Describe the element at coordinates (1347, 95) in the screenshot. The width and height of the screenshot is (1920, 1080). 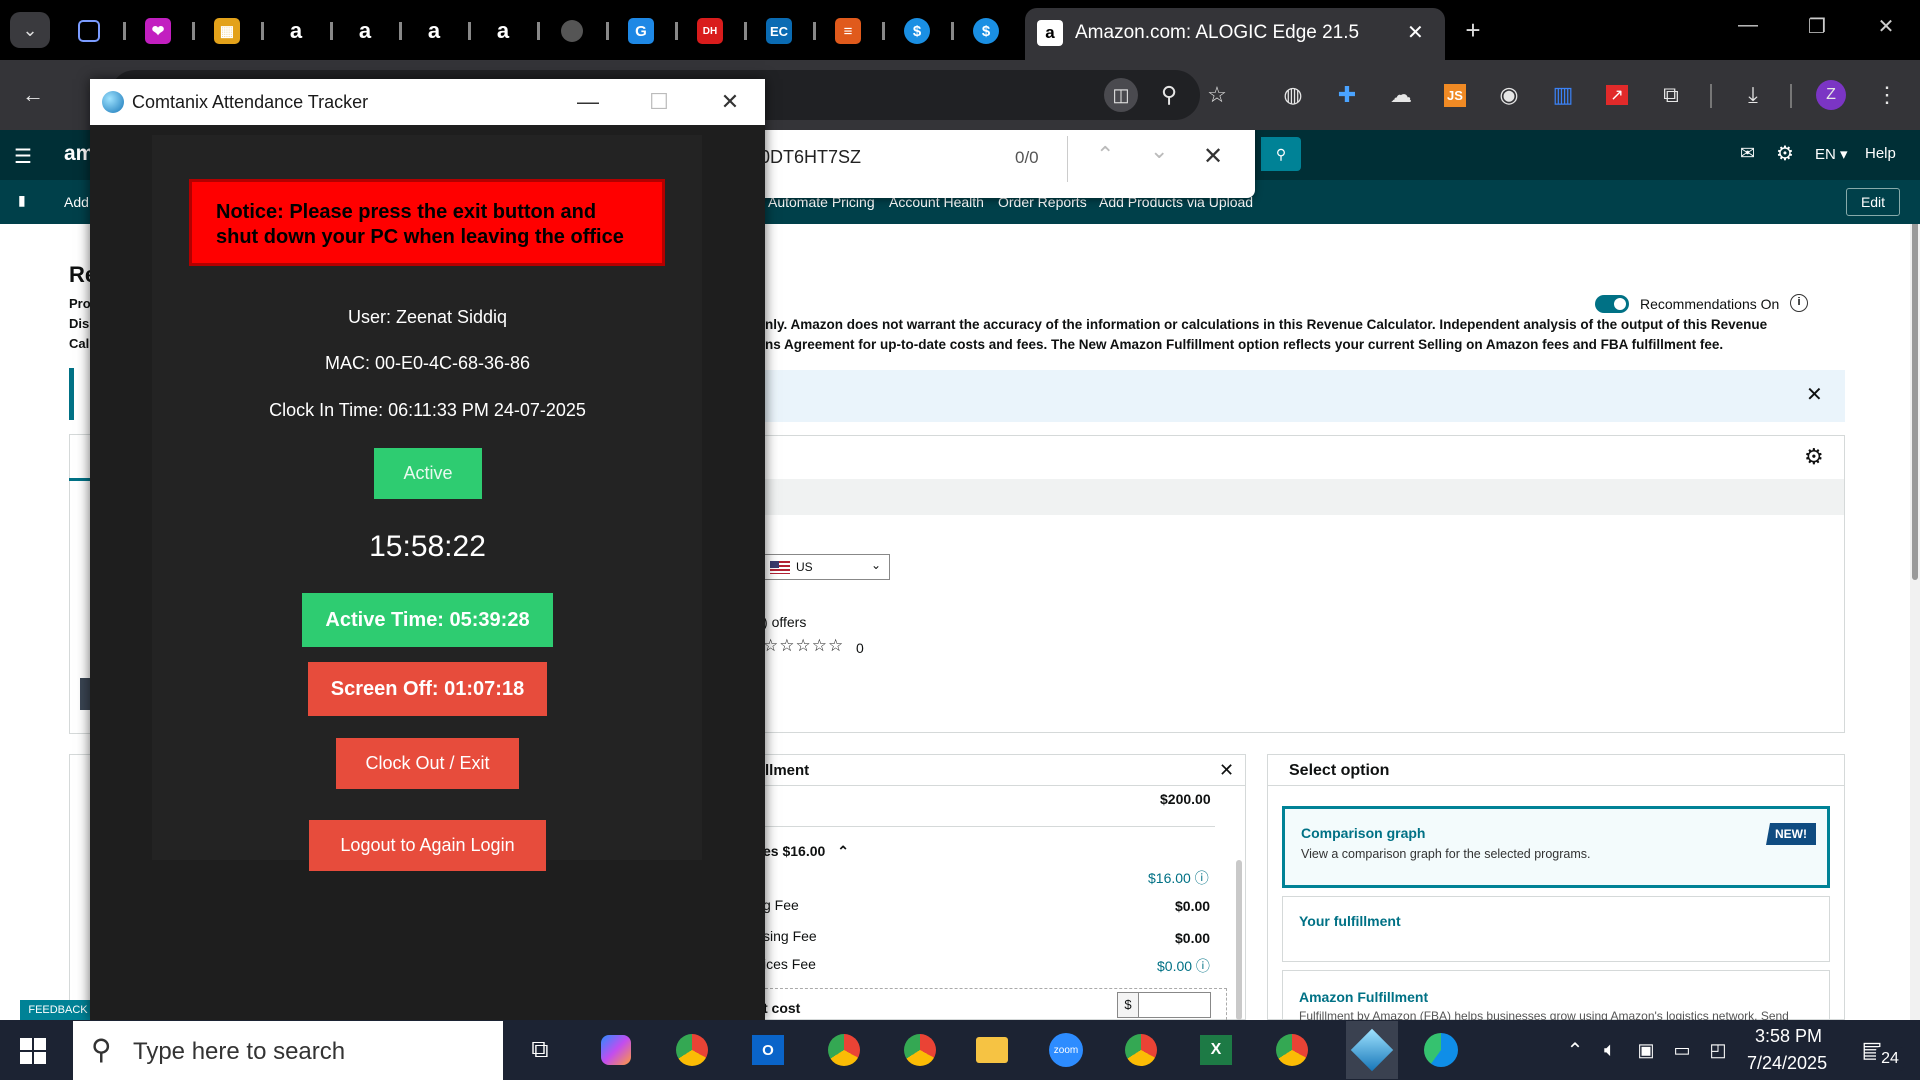
I see `extension-plus-icon: ✚` at that location.